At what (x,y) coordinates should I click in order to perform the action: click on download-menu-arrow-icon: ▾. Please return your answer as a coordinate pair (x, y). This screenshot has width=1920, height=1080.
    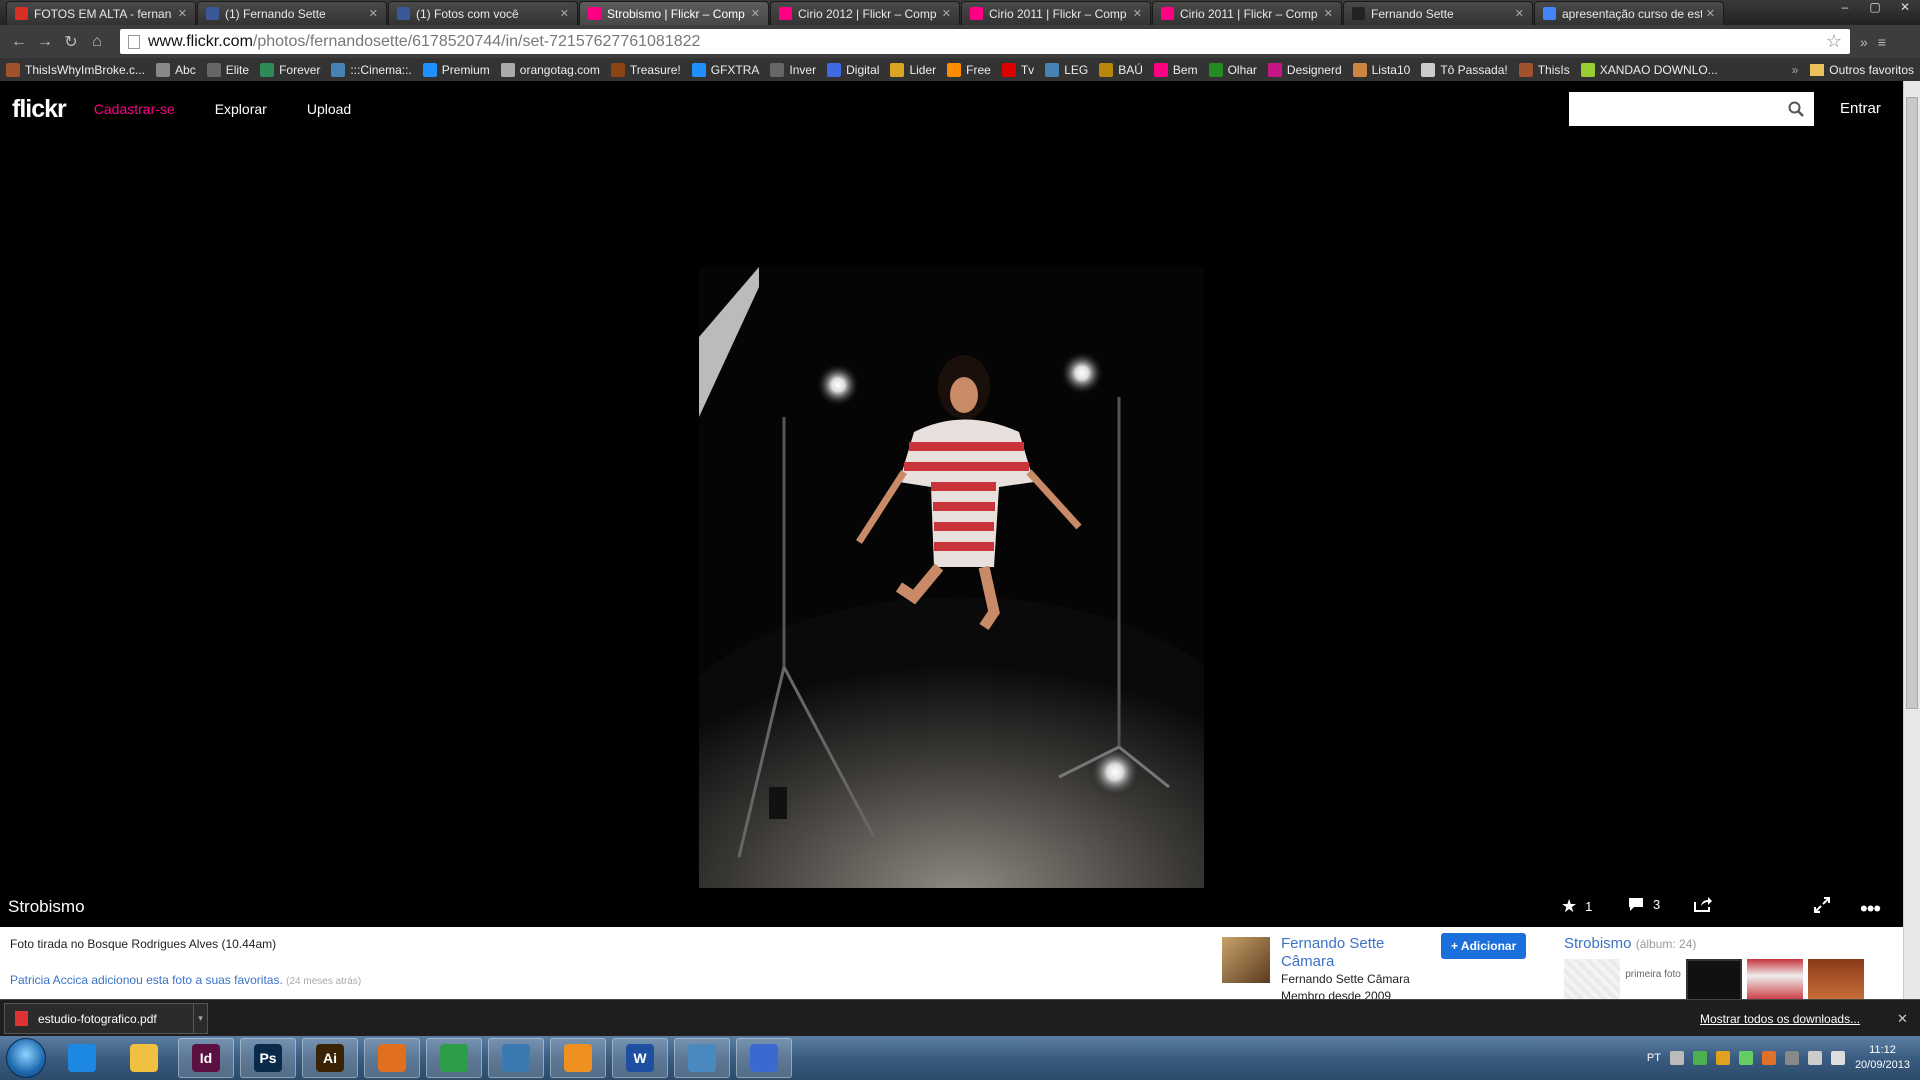
    Looking at the image, I should click on (200, 1018).